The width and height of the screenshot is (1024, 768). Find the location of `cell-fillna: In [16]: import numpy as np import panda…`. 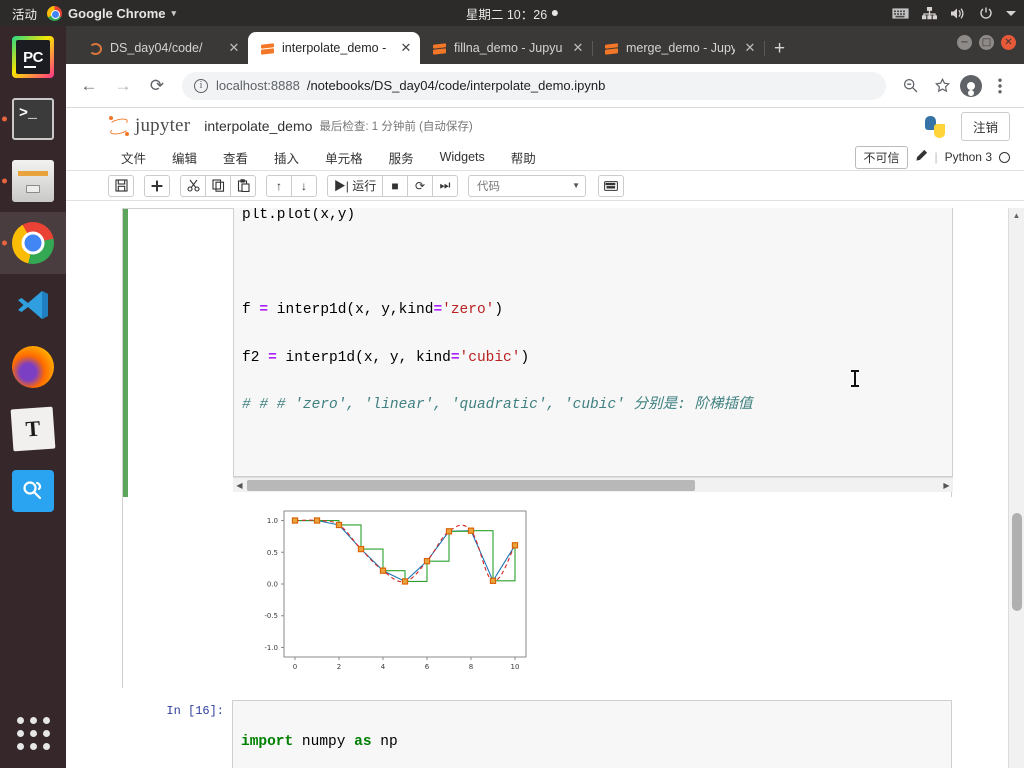

cell-fillna: In [16]: import numpy as np import panda… is located at coordinates (537, 734).